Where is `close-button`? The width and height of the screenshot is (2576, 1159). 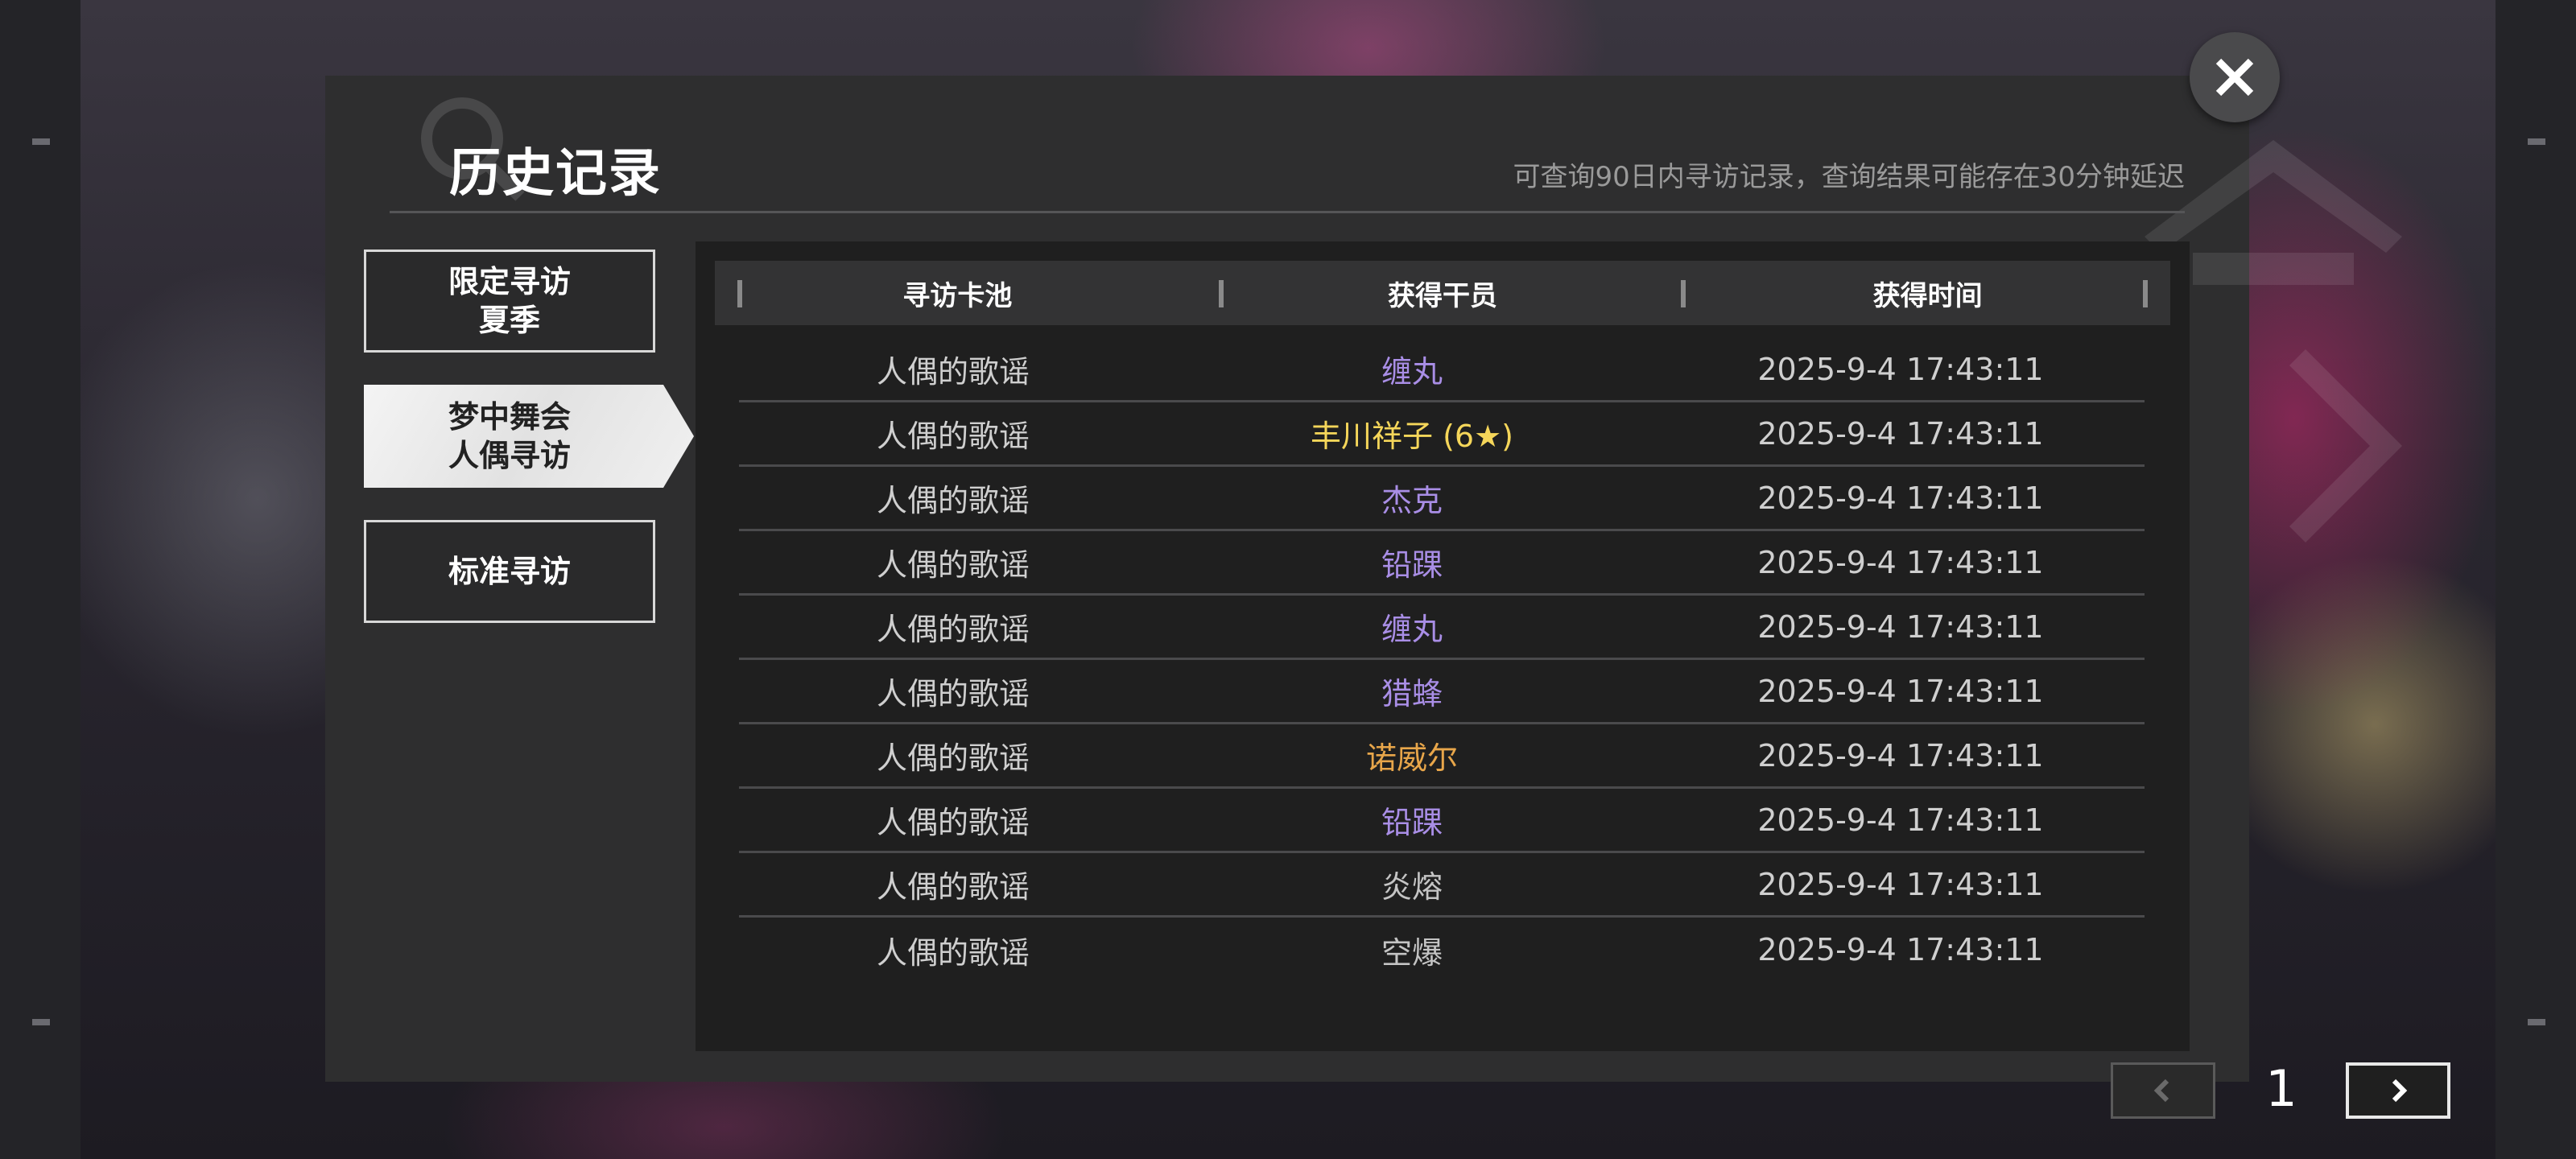 close-button is located at coordinates (2235, 77).